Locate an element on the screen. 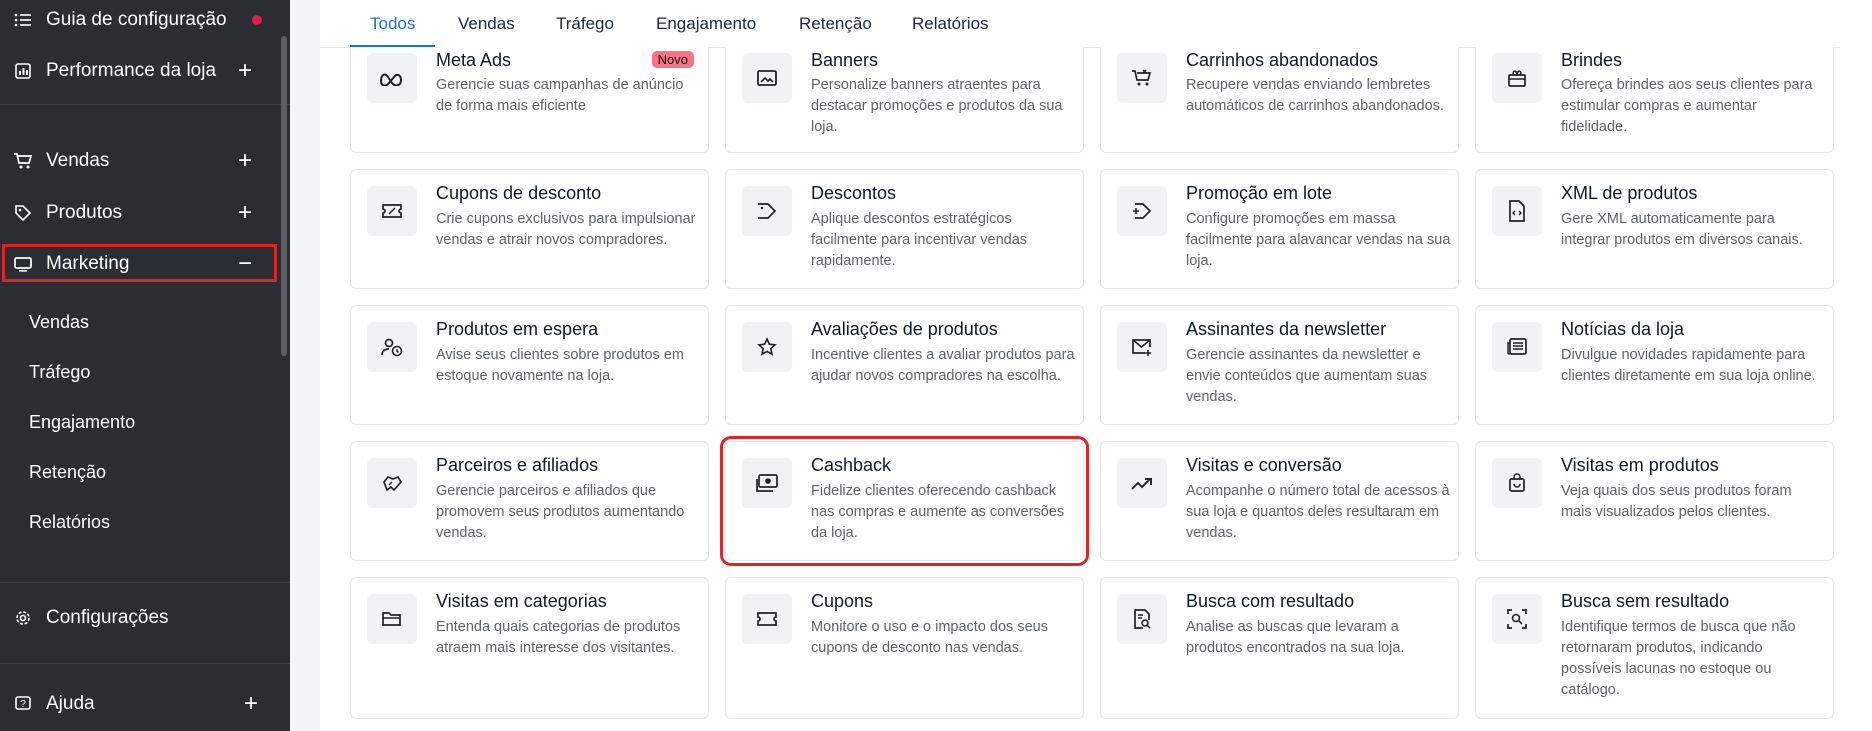  sidebar-item-configuracoes: Configurações is located at coordinates (140, 618).